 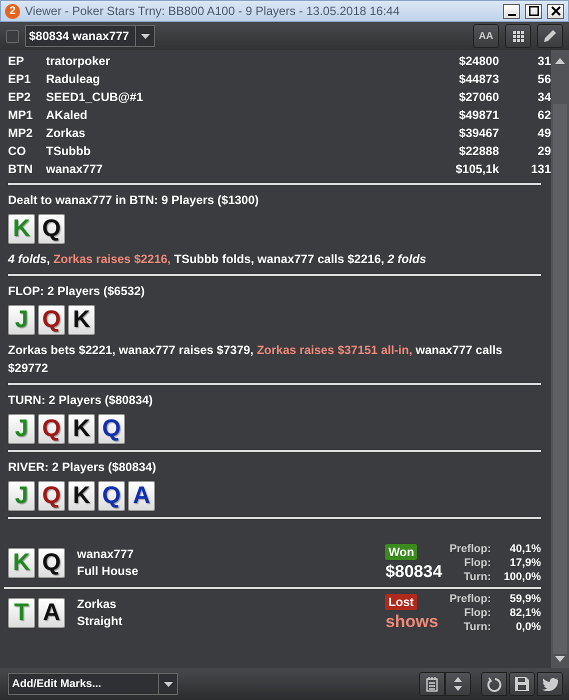 What do you see at coordinates (77, 291) in the screenshot?
I see `street-header: FLOP: 2 Players ($6532)` at bounding box center [77, 291].